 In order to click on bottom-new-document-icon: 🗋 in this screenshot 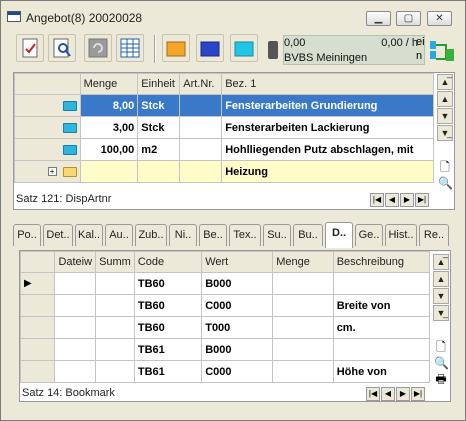, I will do `click(441, 347)`.